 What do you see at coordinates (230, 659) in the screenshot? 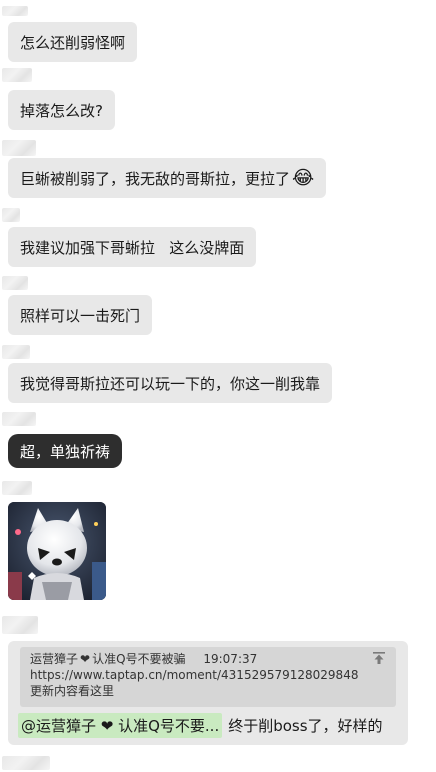
I see `quote-time: 19:07:37` at bounding box center [230, 659].